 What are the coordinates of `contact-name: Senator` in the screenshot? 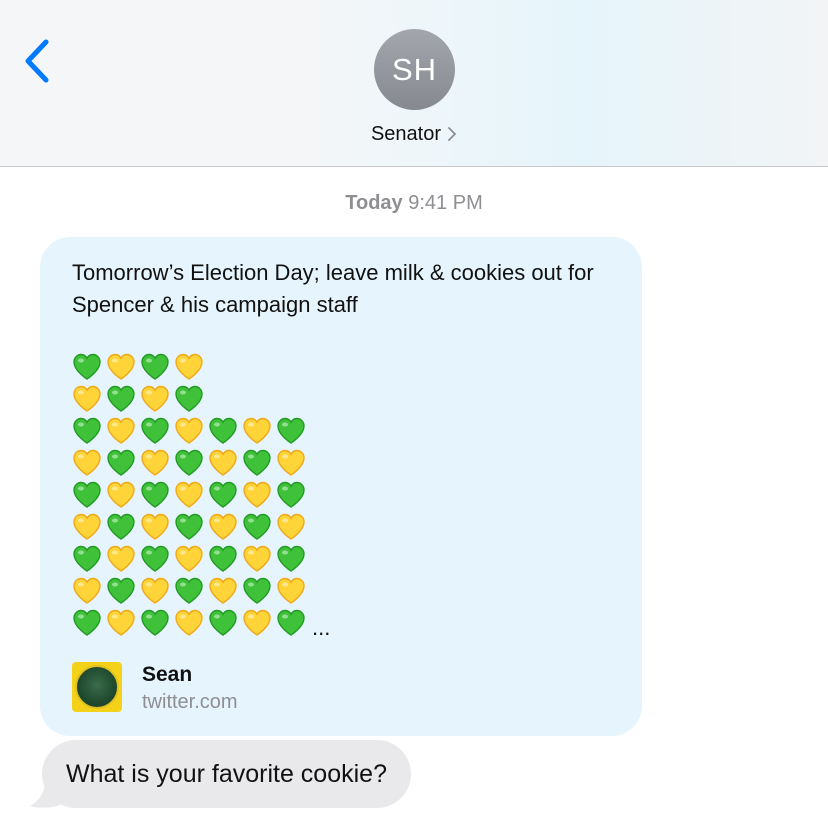 It's located at (406, 133).